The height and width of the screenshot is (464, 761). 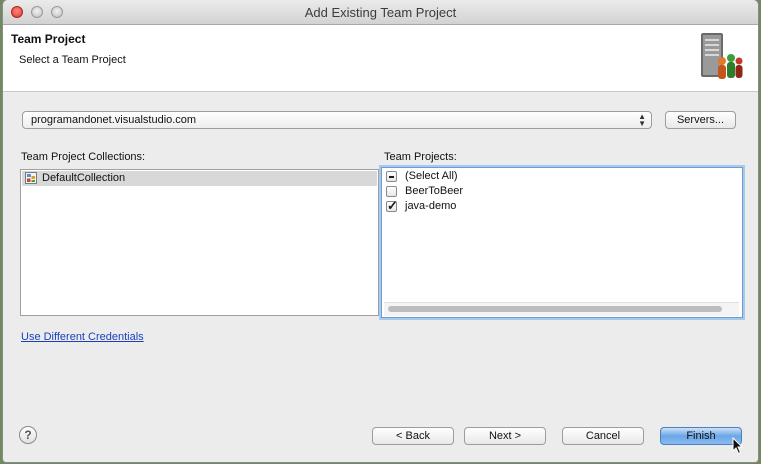 I want to click on back-button: < Back, so click(x=413, y=436).